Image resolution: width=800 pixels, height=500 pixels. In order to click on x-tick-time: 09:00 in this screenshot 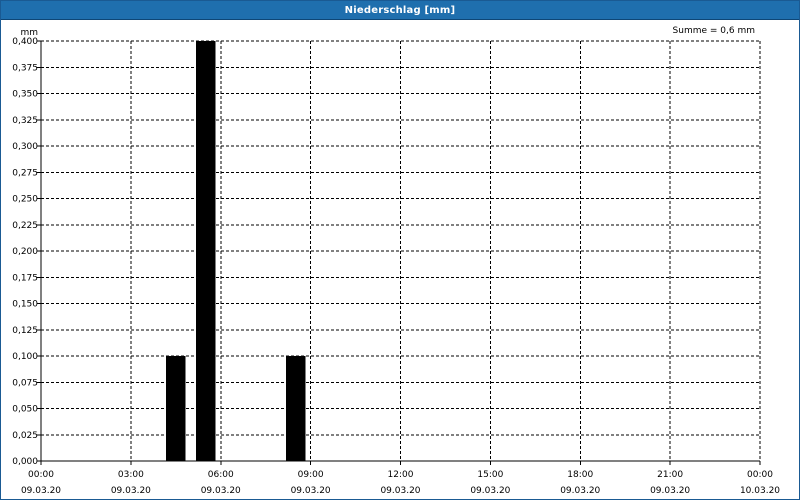, I will do `click(311, 475)`.